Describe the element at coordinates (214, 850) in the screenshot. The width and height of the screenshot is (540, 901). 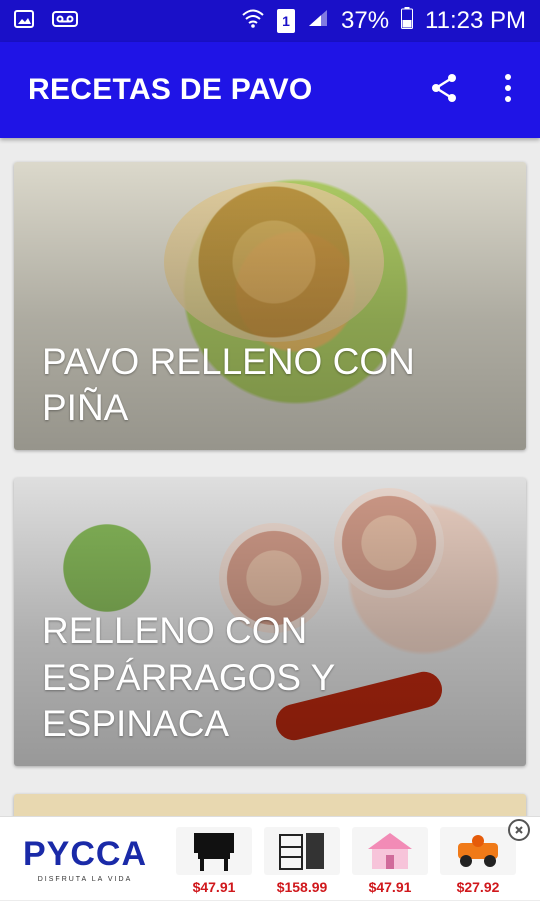
I see `piano-product-image` at that location.